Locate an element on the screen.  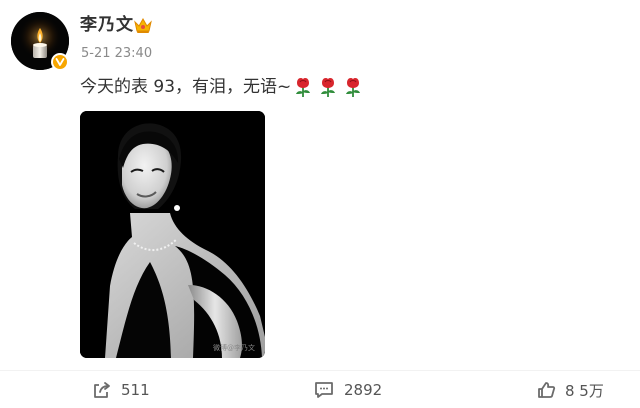
comment-count: 2892 is located at coordinates (363, 390).